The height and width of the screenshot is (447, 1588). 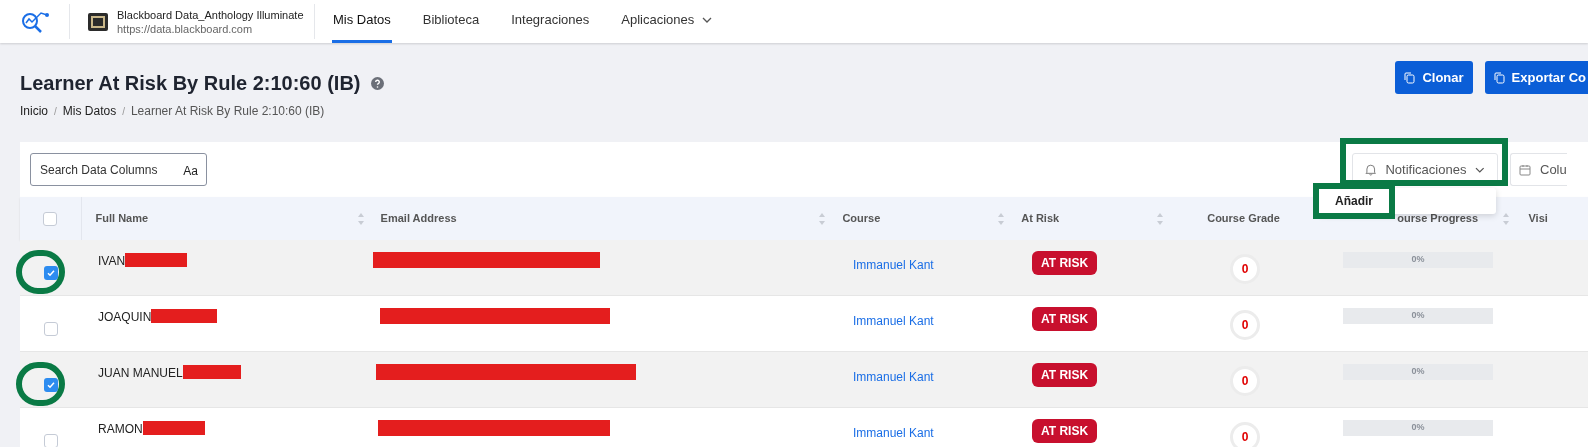 What do you see at coordinates (1536, 77) in the screenshot?
I see `action-button: Exportar Co` at bounding box center [1536, 77].